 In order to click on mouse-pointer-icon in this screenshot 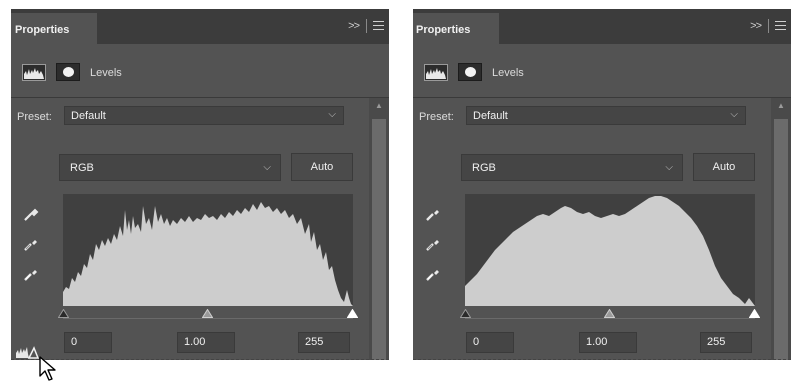, I will do `click(47, 368)`.